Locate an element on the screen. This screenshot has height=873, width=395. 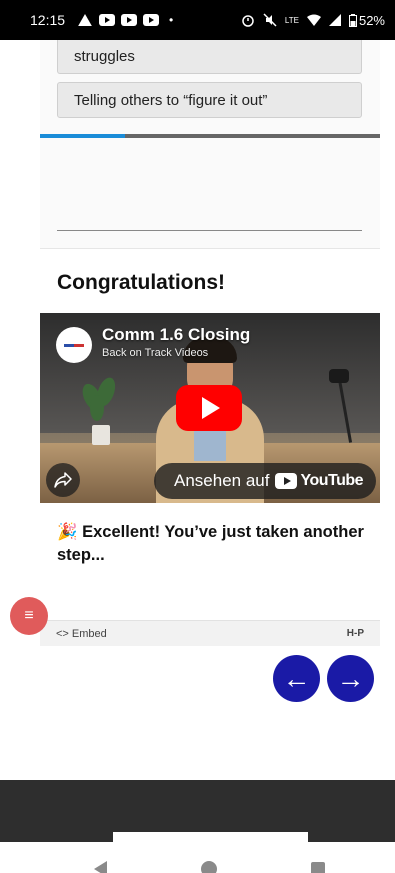
video-title: Comm 1.6 Closing is located at coordinates (176, 335).